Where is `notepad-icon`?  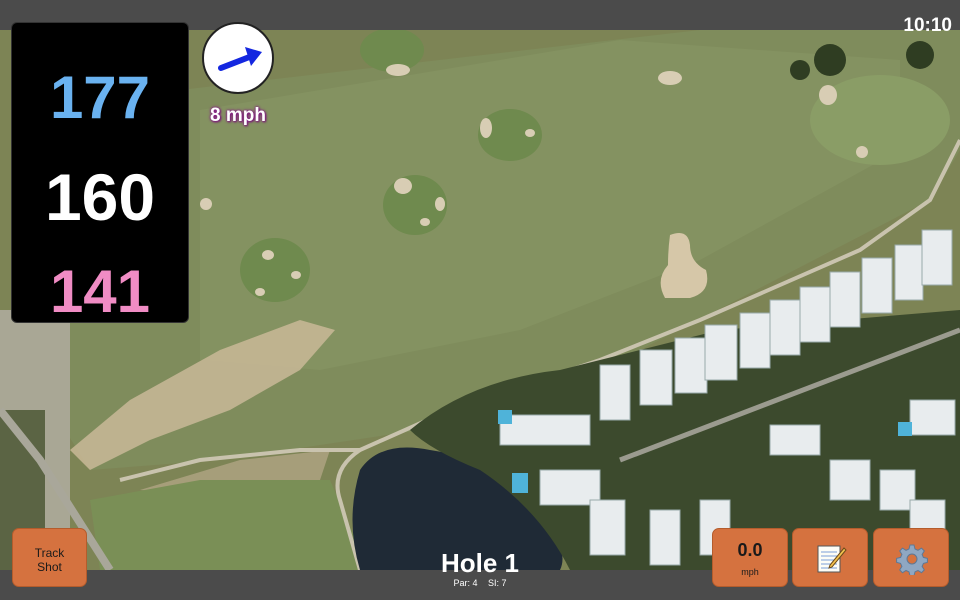 notepad-icon is located at coordinates (832, 559).